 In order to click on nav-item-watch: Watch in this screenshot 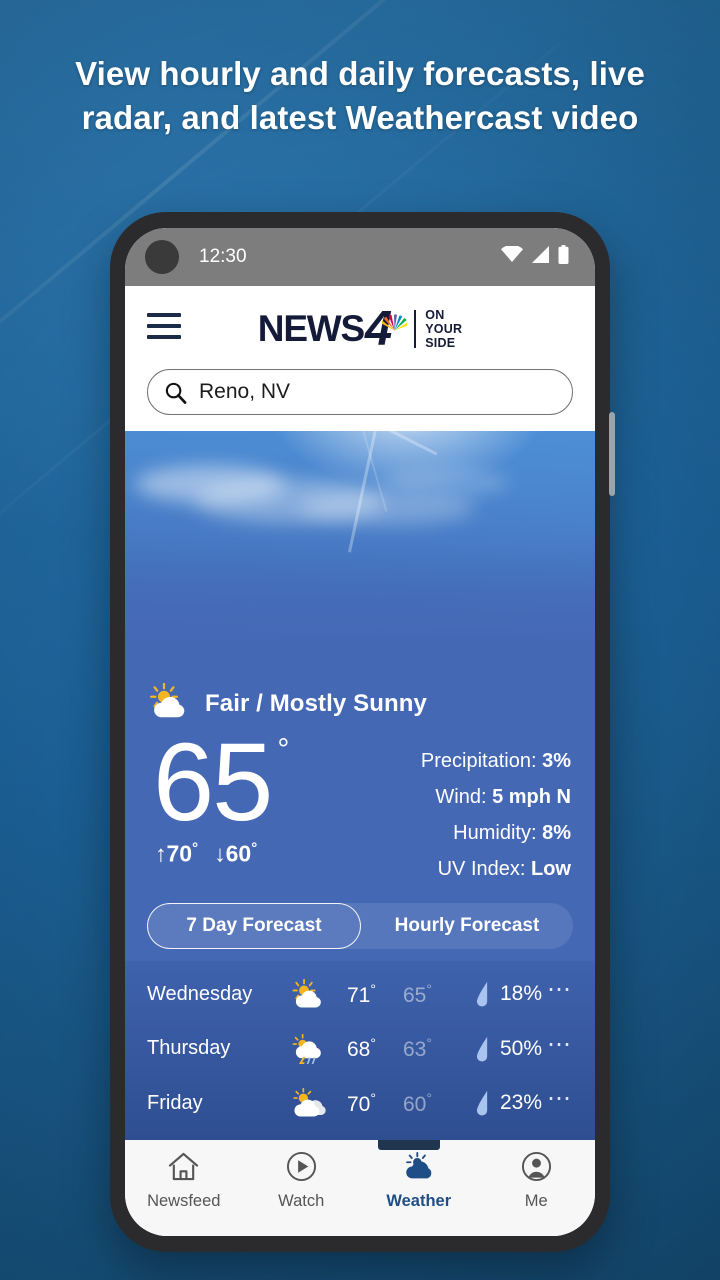, I will do `click(302, 1181)`.